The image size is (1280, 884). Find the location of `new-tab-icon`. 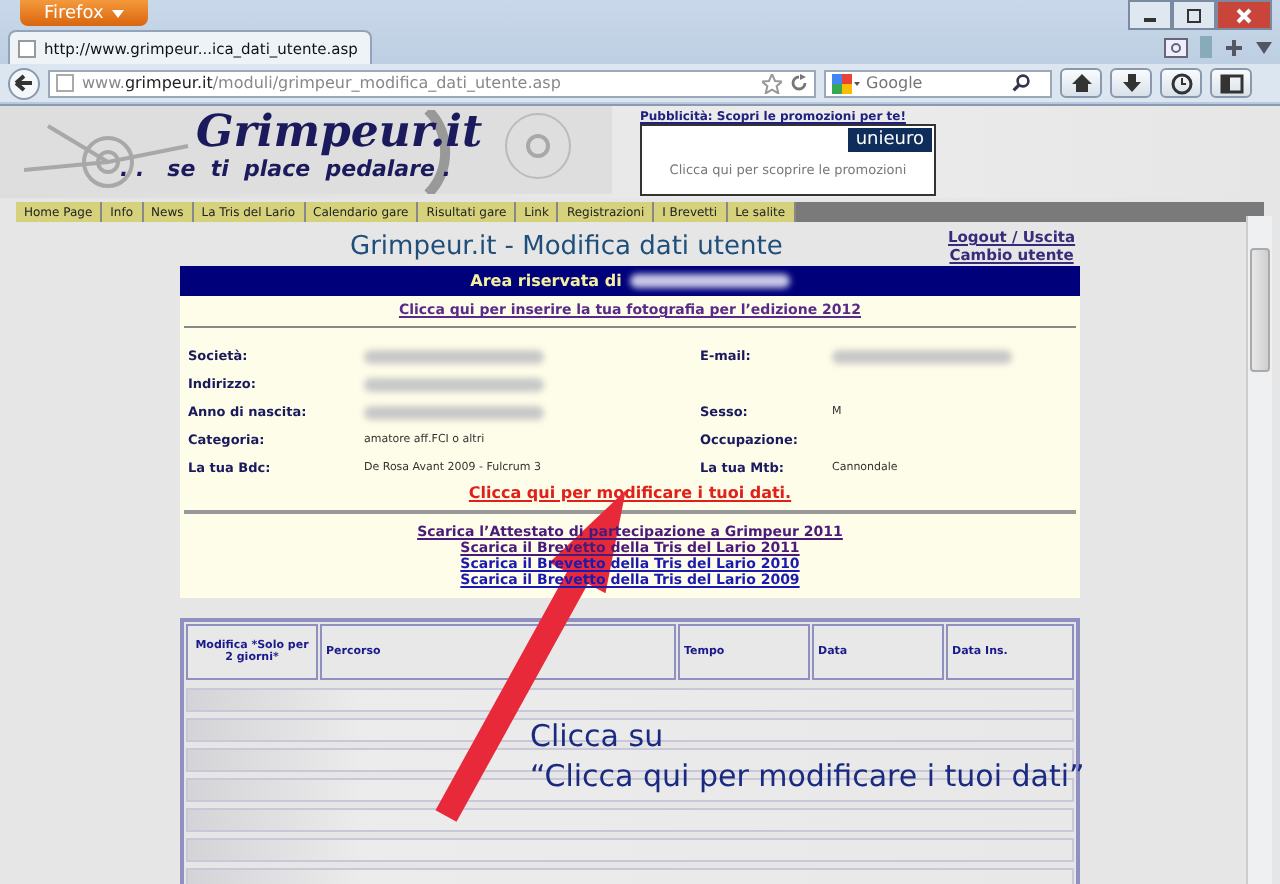

new-tab-icon is located at coordinates (1234, 47).